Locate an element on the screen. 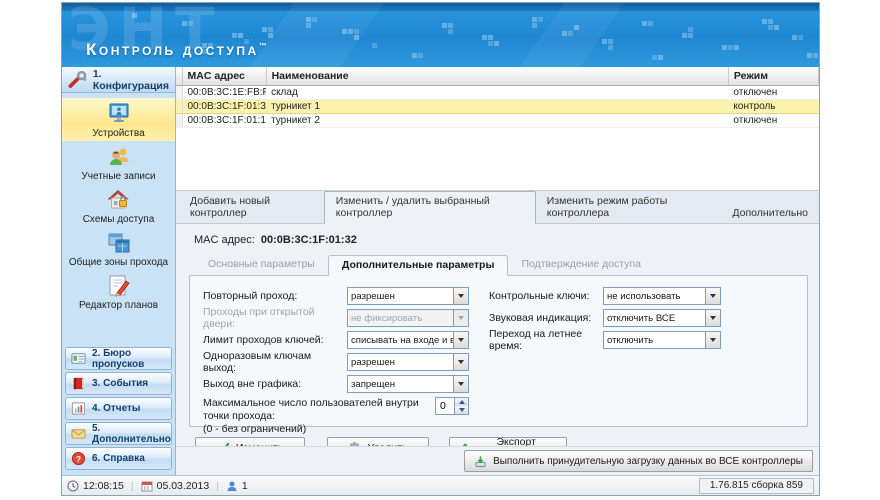 The height and width of the screenshot is (500, 880). sidebar-section-label: 6. Справка is located at coordinates (118, 458).